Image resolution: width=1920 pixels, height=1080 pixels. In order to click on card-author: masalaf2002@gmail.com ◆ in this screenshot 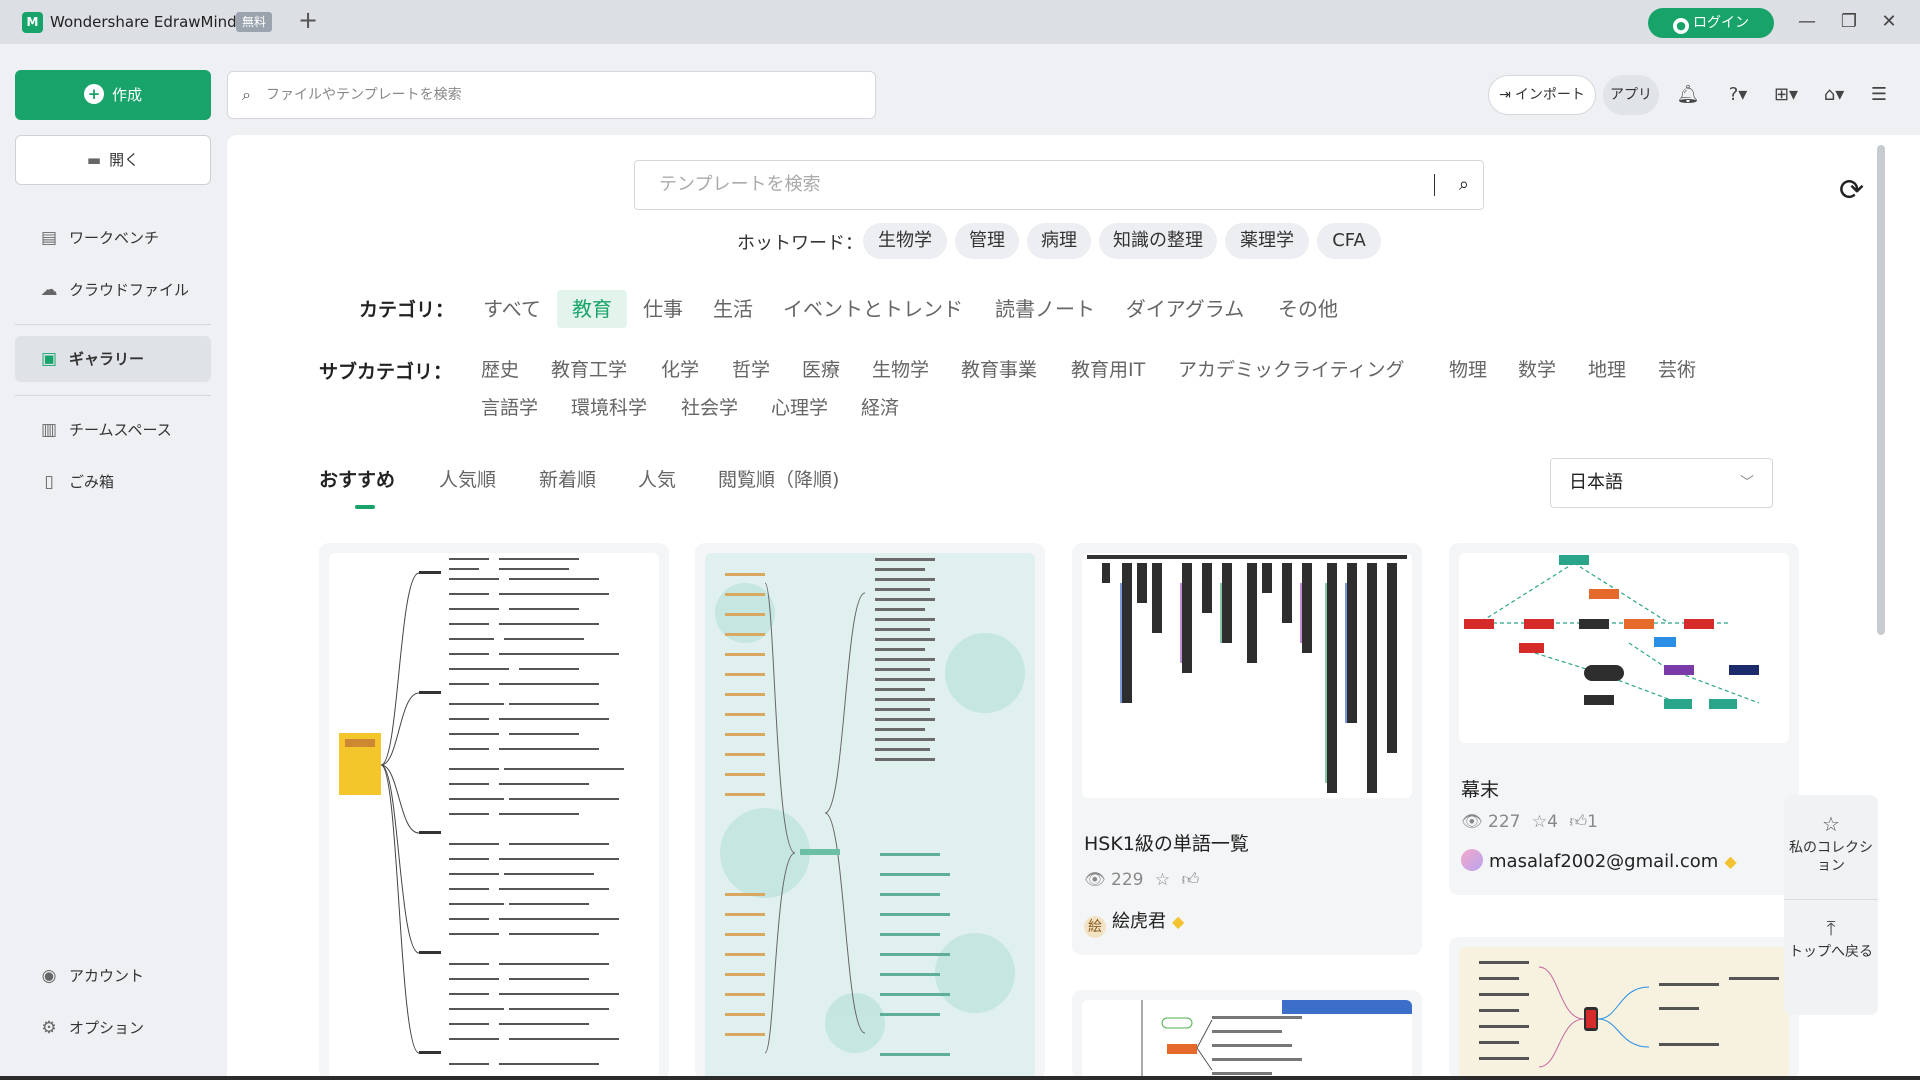, I will do `click(1599, 860)`.